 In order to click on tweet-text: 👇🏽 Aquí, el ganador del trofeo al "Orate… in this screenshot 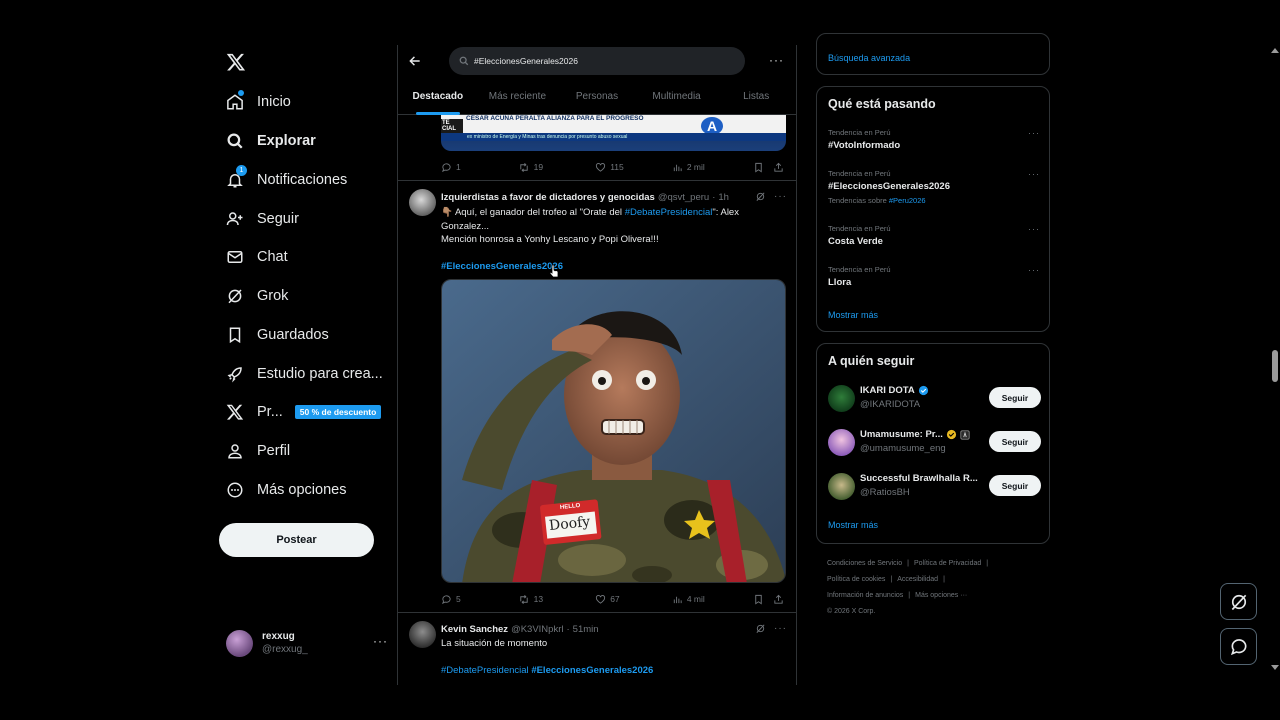, I will do `click(601, 240)`.